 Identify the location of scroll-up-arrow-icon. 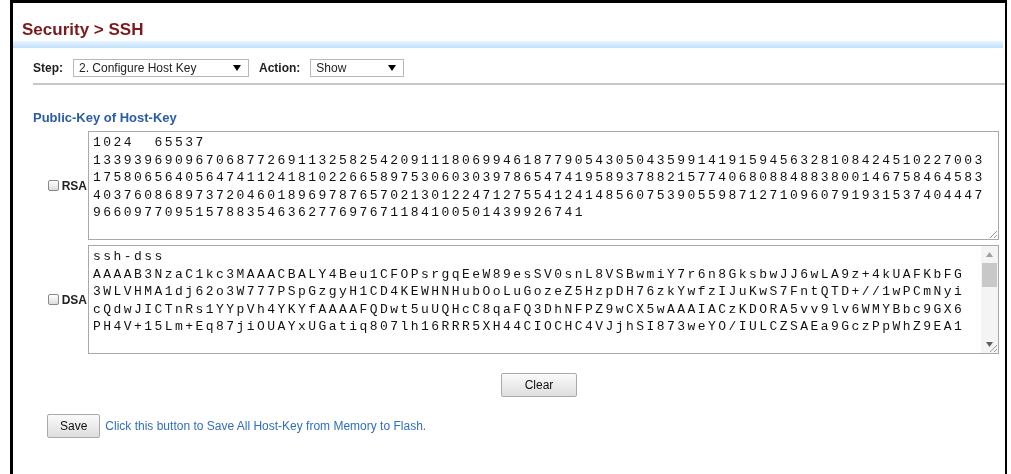
(989, 254).